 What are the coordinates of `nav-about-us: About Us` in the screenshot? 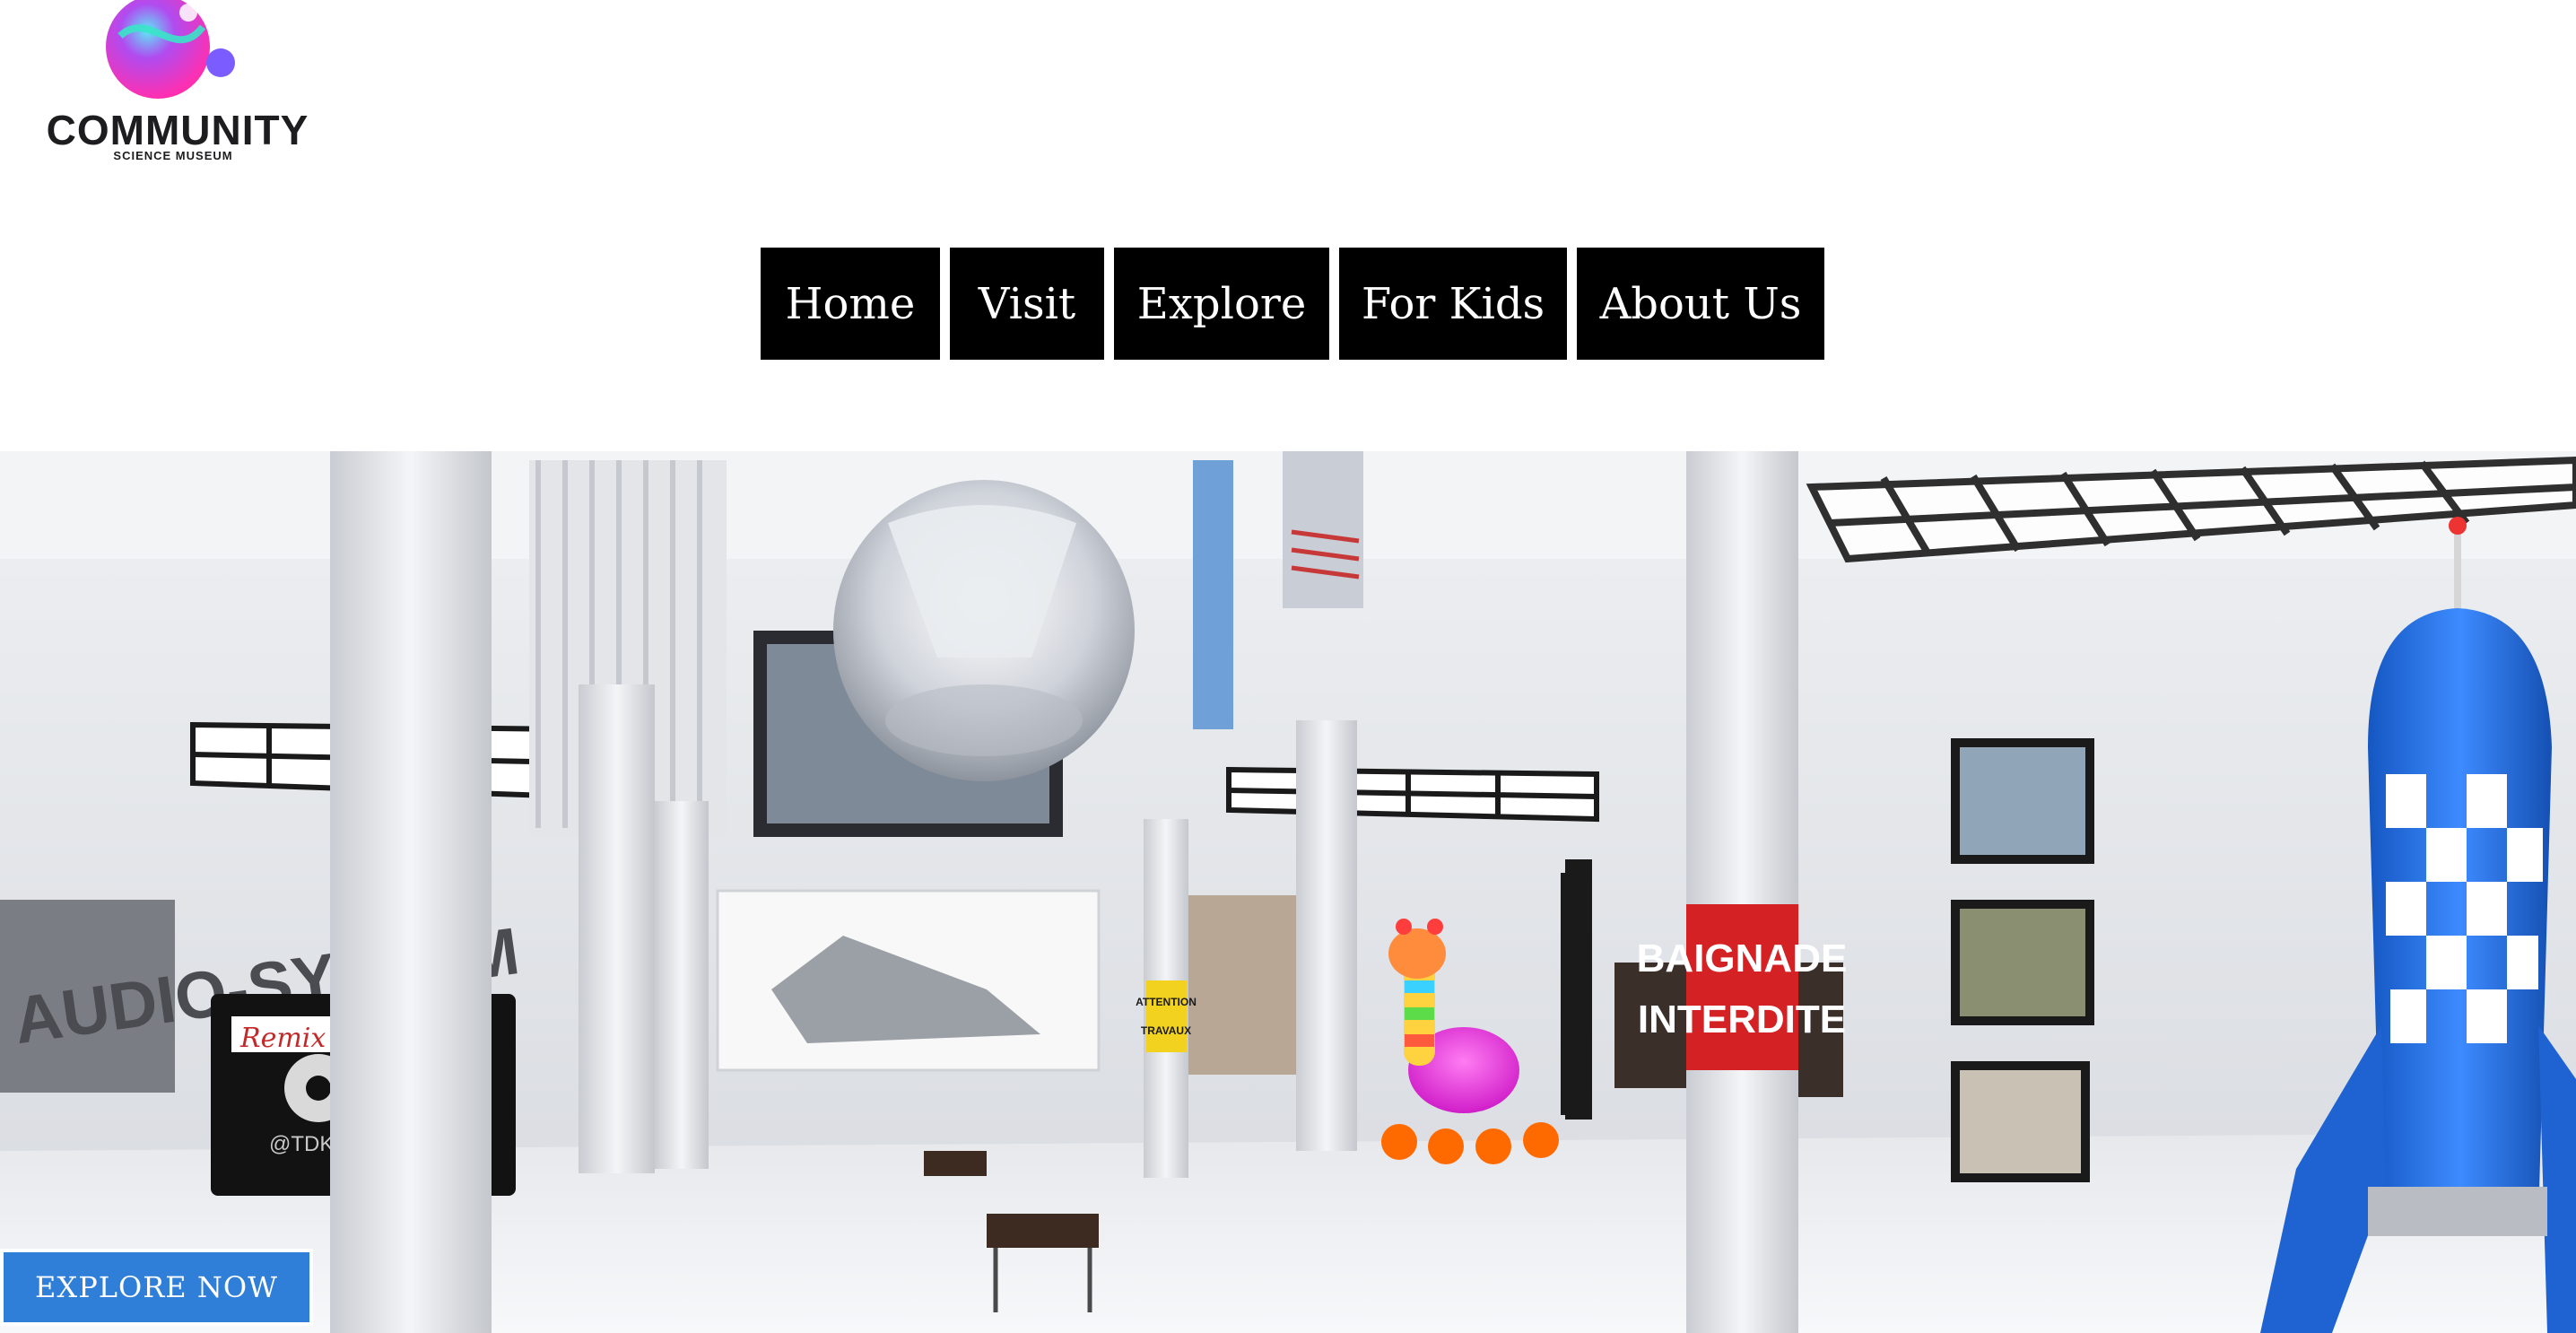 It's located at (1700, 304).